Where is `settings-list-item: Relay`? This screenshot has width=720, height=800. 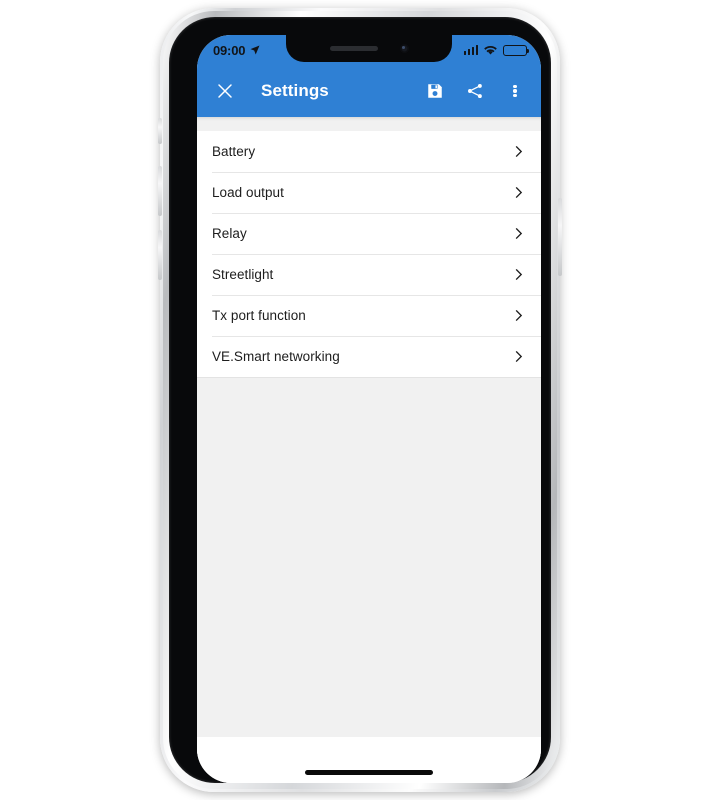 settings-list-item: Relay is located at coordinates (369, 233).